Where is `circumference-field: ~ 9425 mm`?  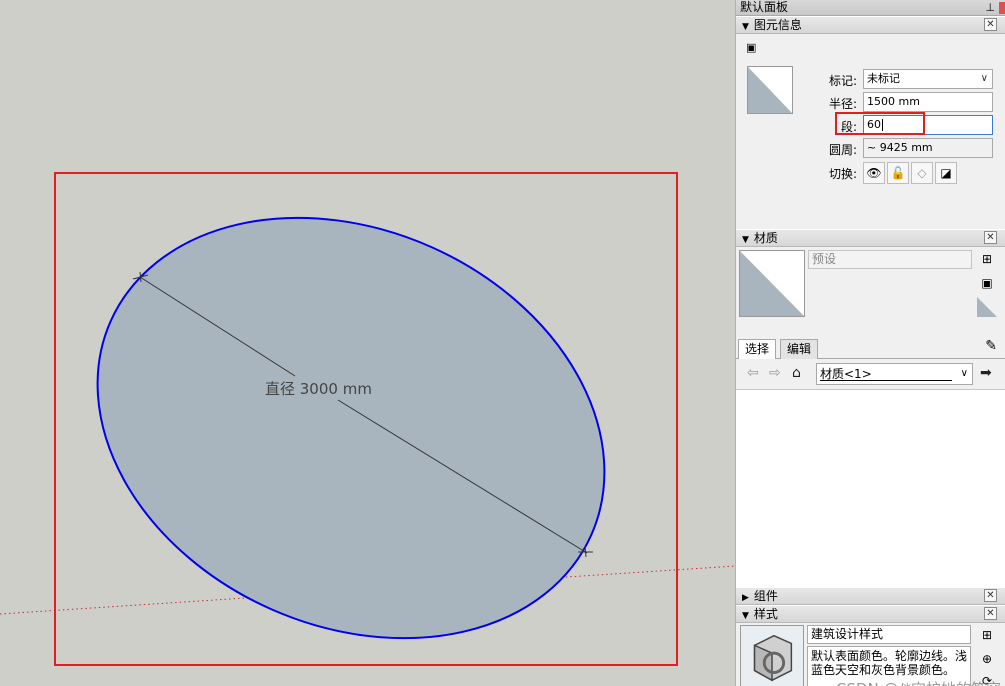 circumference-field: ~ 9425 mm is located at coordinates (928, 148).